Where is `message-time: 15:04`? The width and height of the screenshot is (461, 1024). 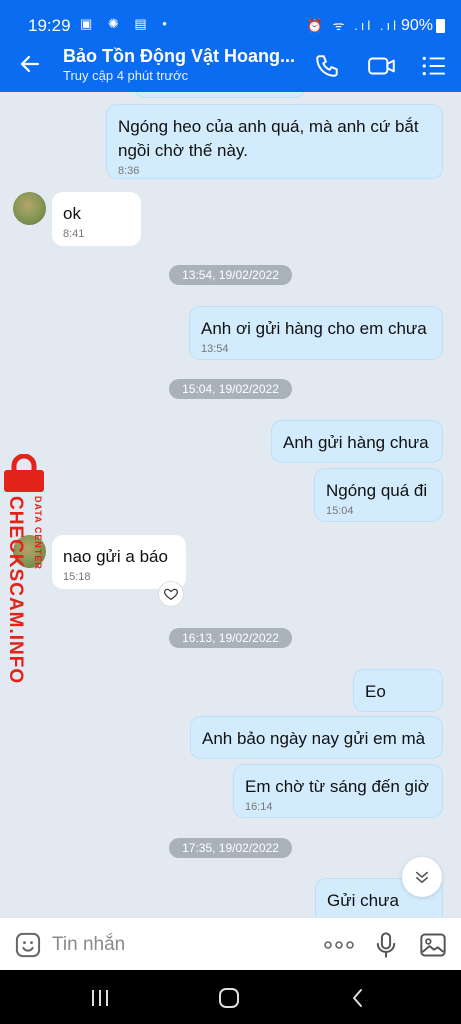
message-time: 15:04 is located at coordinates (340, 511).